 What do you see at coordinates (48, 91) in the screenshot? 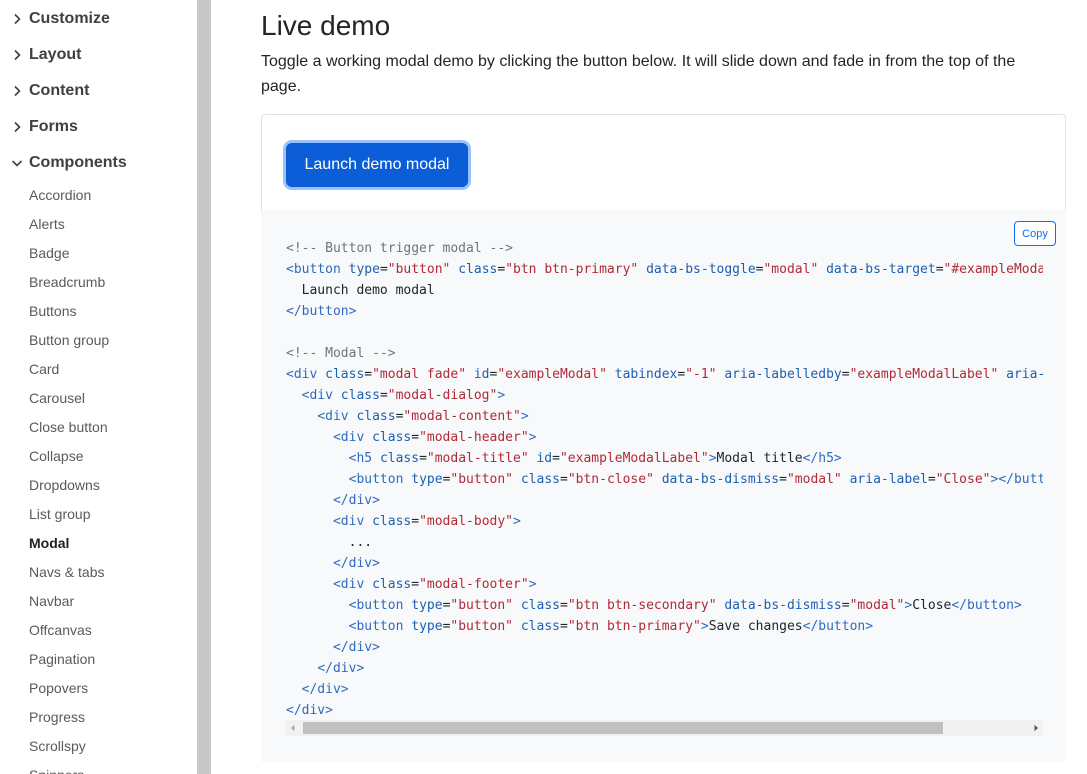
I see `sidebar-group-content: Content` at bounding box center [48, 91].